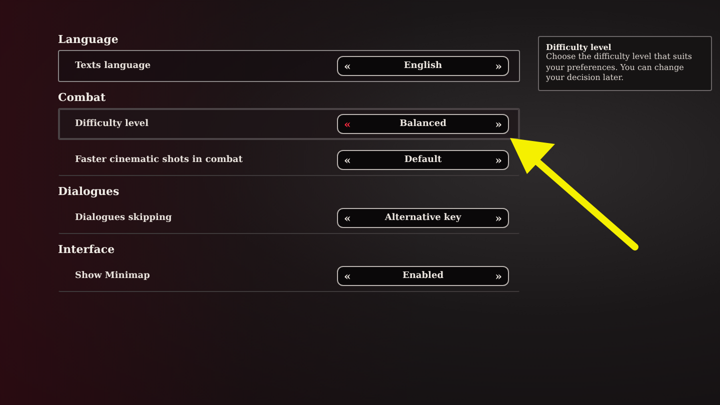  I want to click on option-selector: « Alternative key », so click(423, 218).